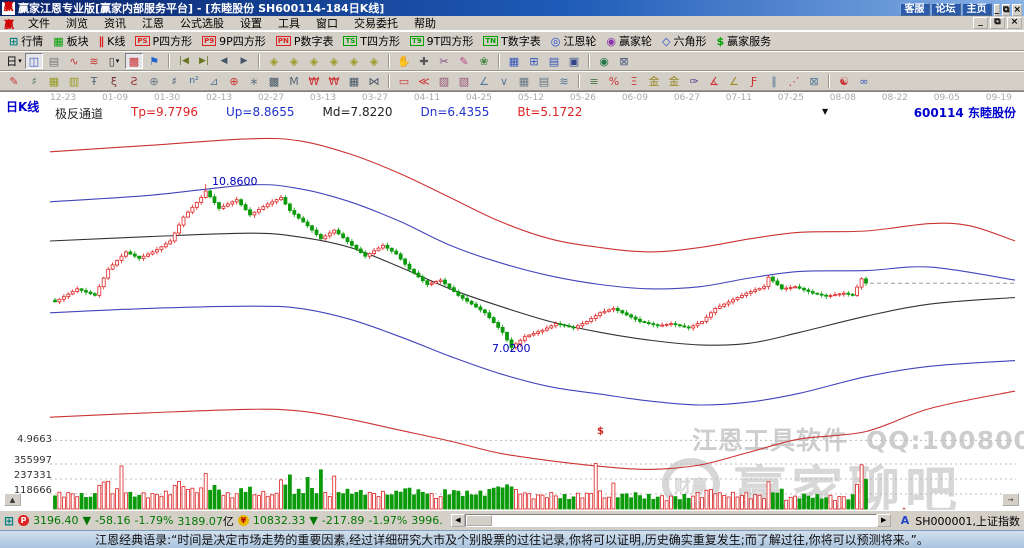 The image size is (1024, 548). I want to click on 9t-square-button: T9 9T四方形, so click(441, 41).